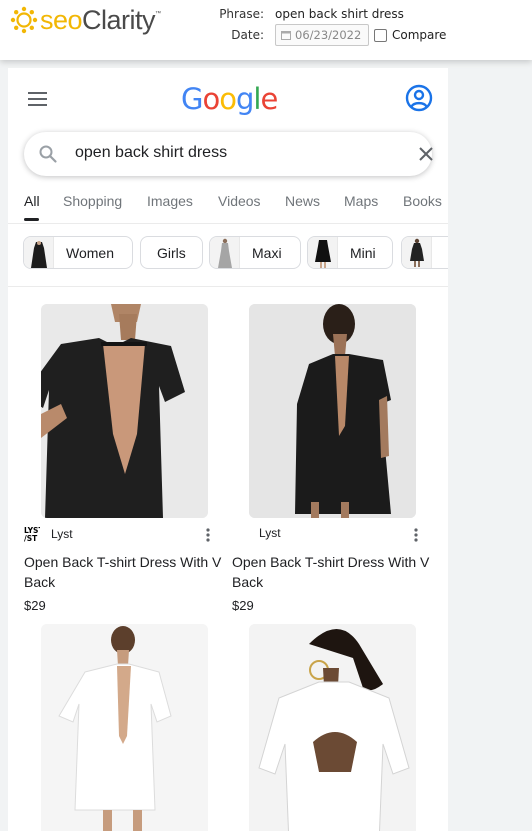 The width and height of the screenshot is (532, 831). What do you see at coordinates (170, 201) in the screenshot?
I see `tab-images: Images` at bounding box center [170, 201].